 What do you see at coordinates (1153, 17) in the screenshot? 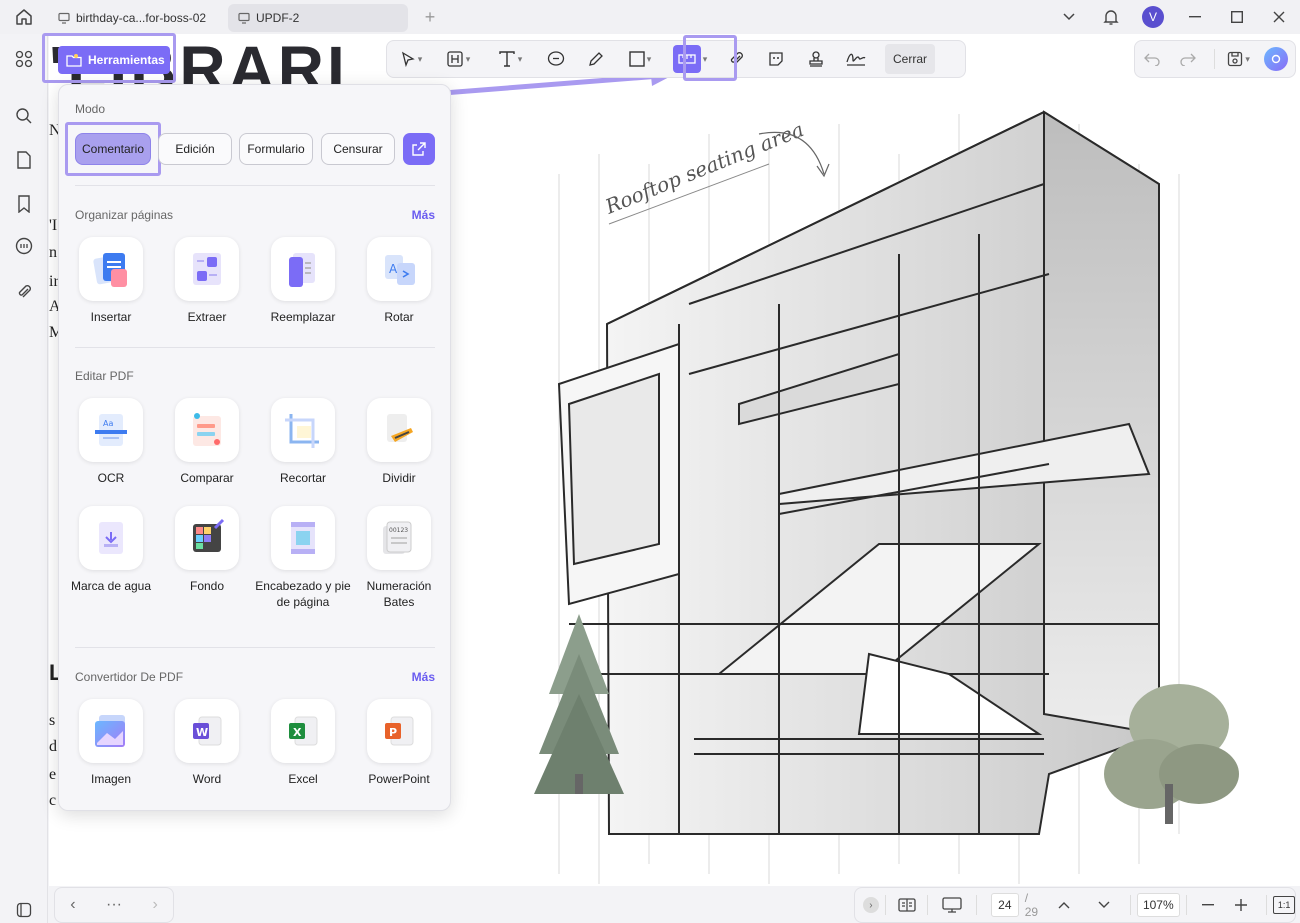
I see `account-button: V` at bounding box center [1153, 17].